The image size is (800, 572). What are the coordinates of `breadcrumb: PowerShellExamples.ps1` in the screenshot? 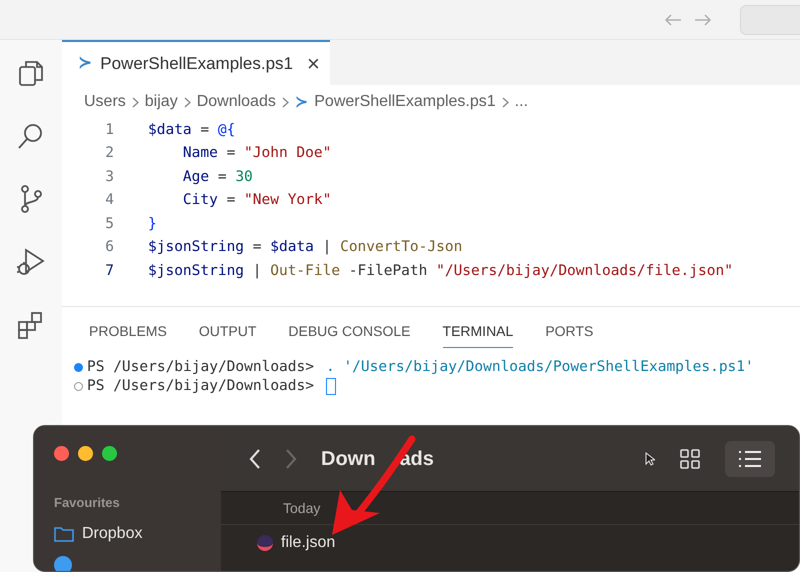 It's located at (405, 102).